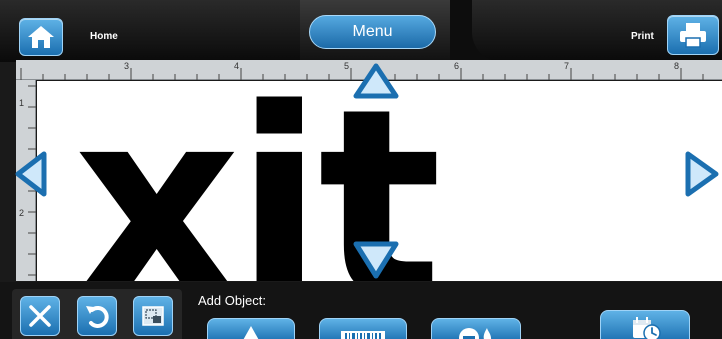  Describe the element at coordinates (127, 66) in the screenshot. I see `ruler-number: 3` at that location.